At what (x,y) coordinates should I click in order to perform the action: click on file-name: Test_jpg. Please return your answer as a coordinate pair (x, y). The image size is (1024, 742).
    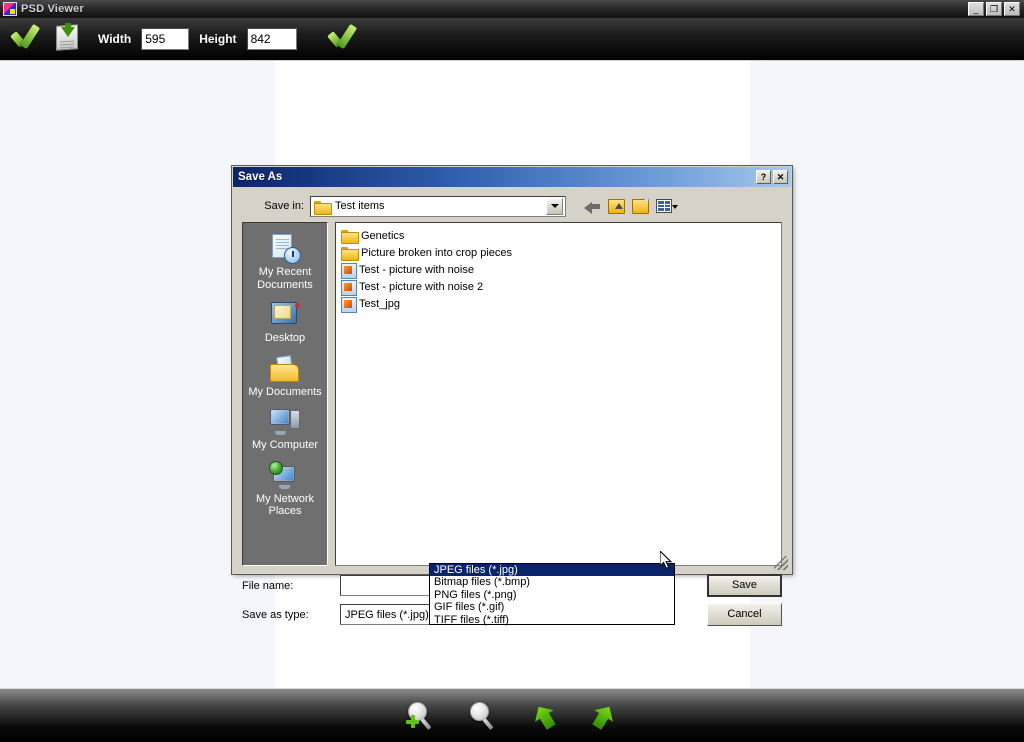
    Looking at the image, I should click on (379, 303).